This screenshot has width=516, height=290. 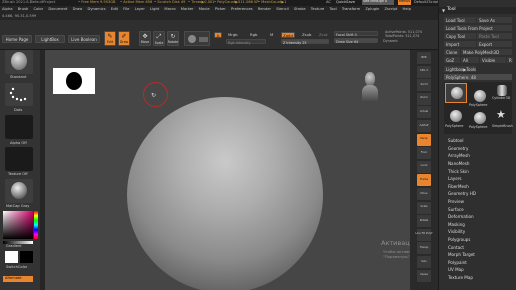 What do you see at coordinates (19, 159) in the screenshot?
I see `texture-thumb` at bounding box center [19, 159].